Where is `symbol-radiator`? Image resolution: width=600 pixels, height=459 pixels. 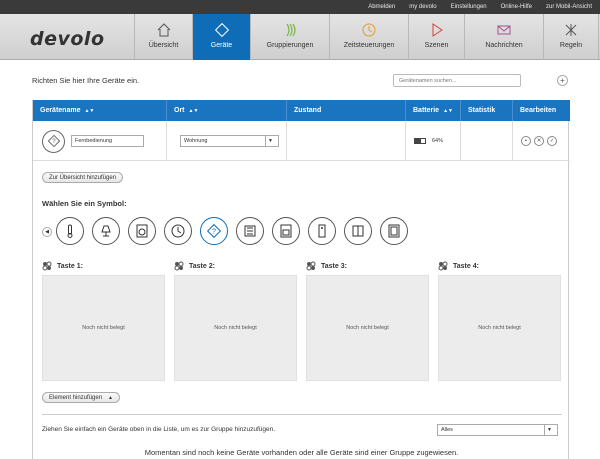 symbol-radiator is located at coordinates (250, 231).